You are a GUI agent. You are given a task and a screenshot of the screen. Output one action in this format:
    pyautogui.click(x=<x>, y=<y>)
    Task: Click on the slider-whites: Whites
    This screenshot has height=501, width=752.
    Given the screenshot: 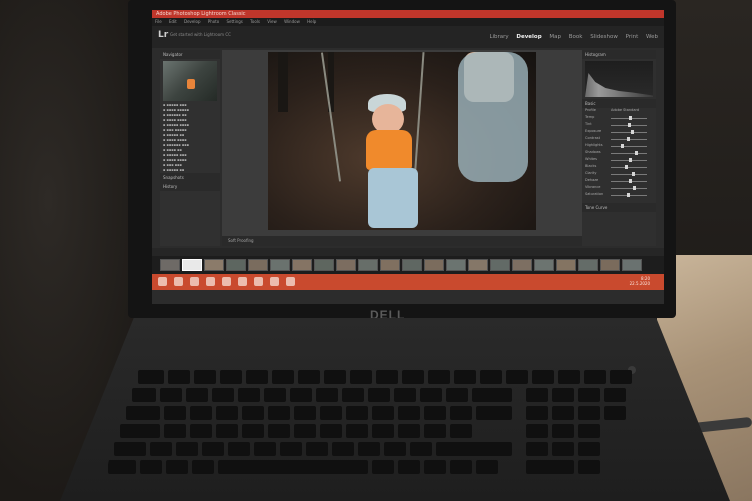 What is the action you would take?
    pyautogui.click(x=619, y=160)
    